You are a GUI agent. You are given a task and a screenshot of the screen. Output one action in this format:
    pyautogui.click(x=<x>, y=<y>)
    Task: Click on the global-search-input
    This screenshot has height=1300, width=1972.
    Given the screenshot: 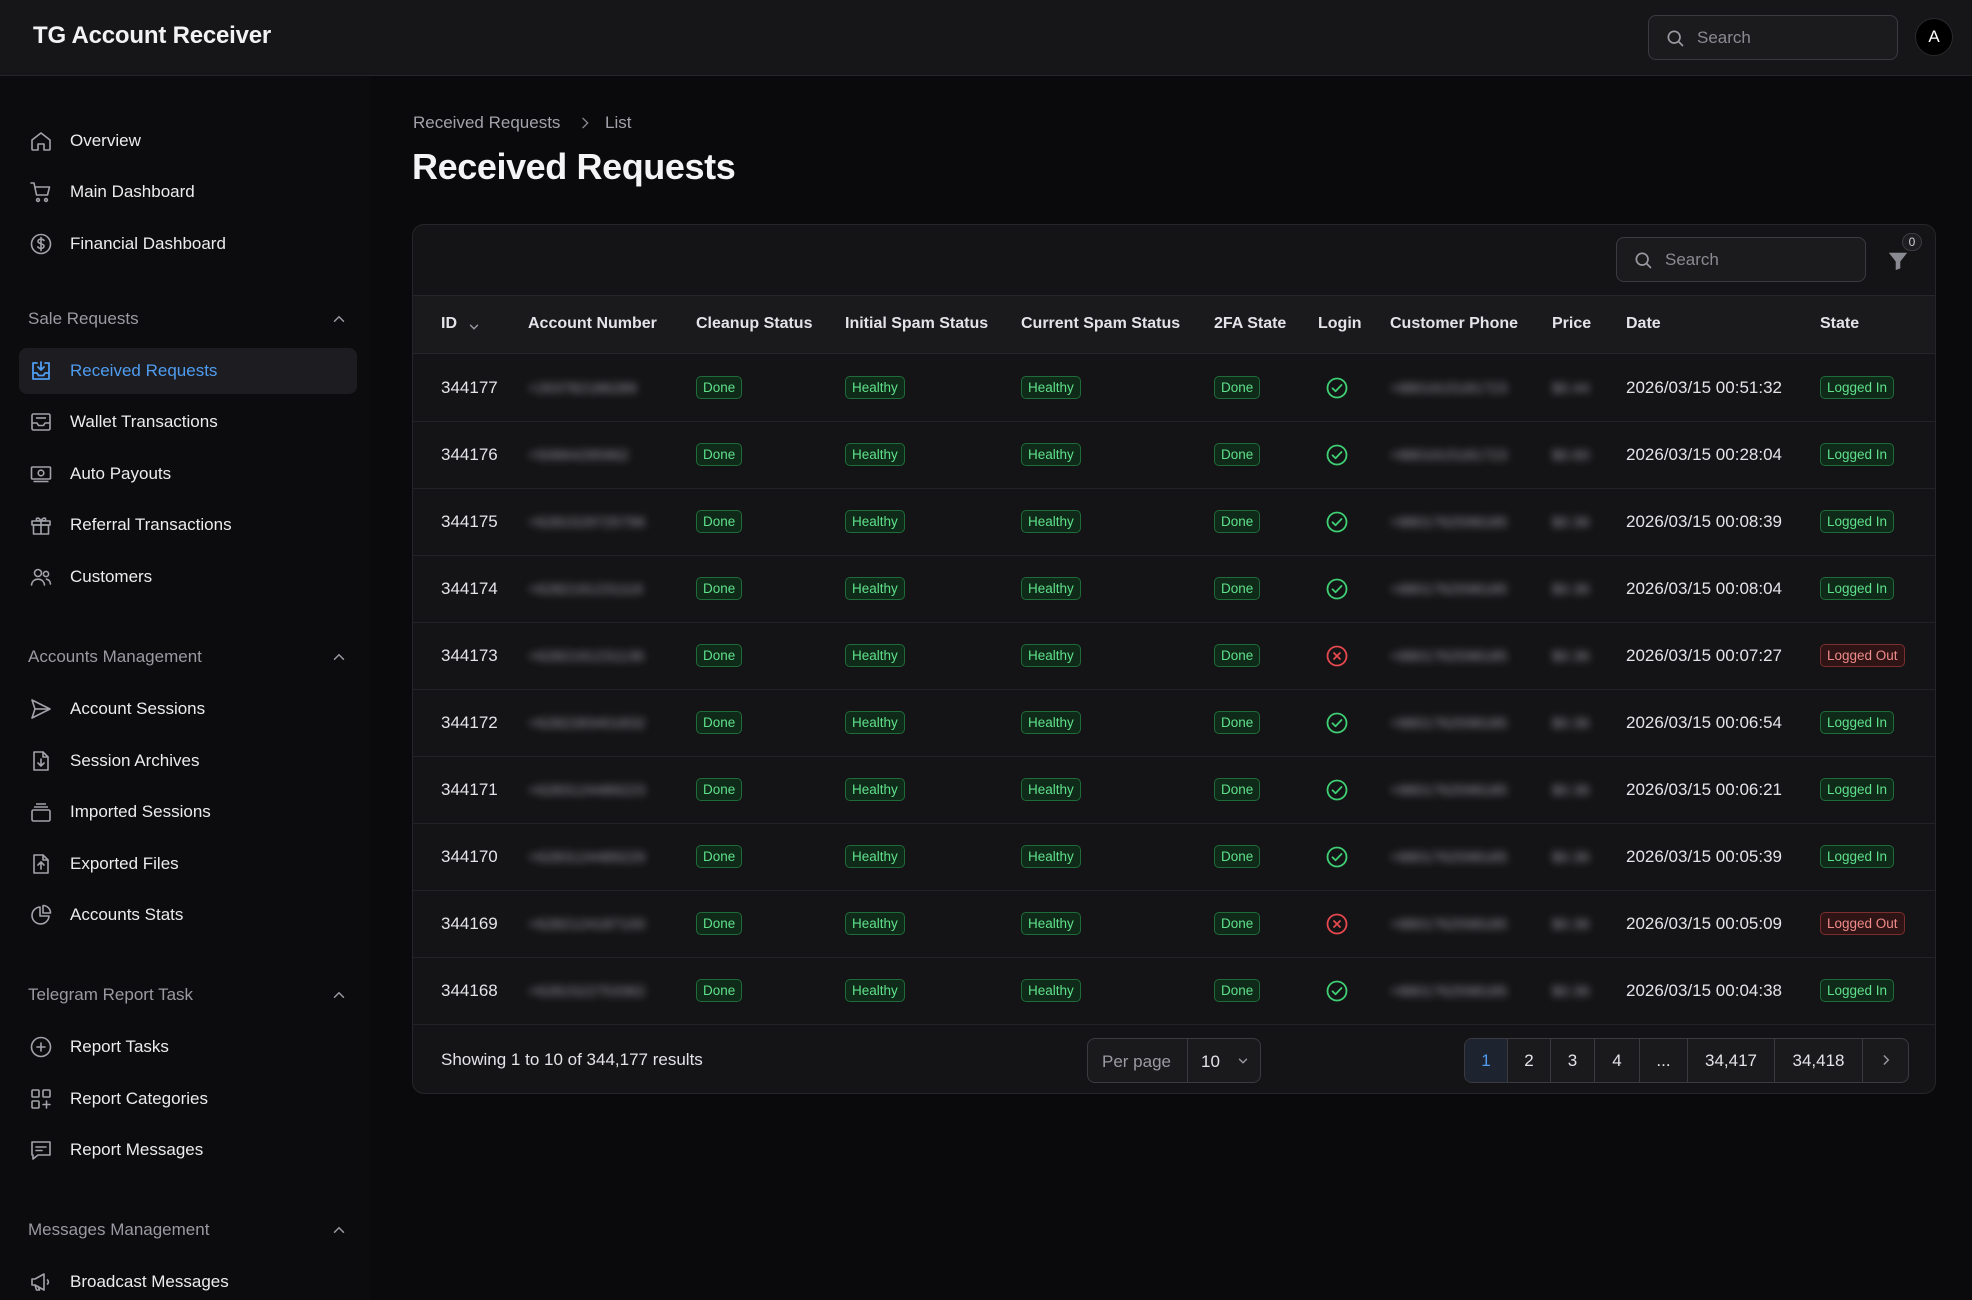 What is the action you would take?
    pyautogui.click(x=1792, y=37)
    